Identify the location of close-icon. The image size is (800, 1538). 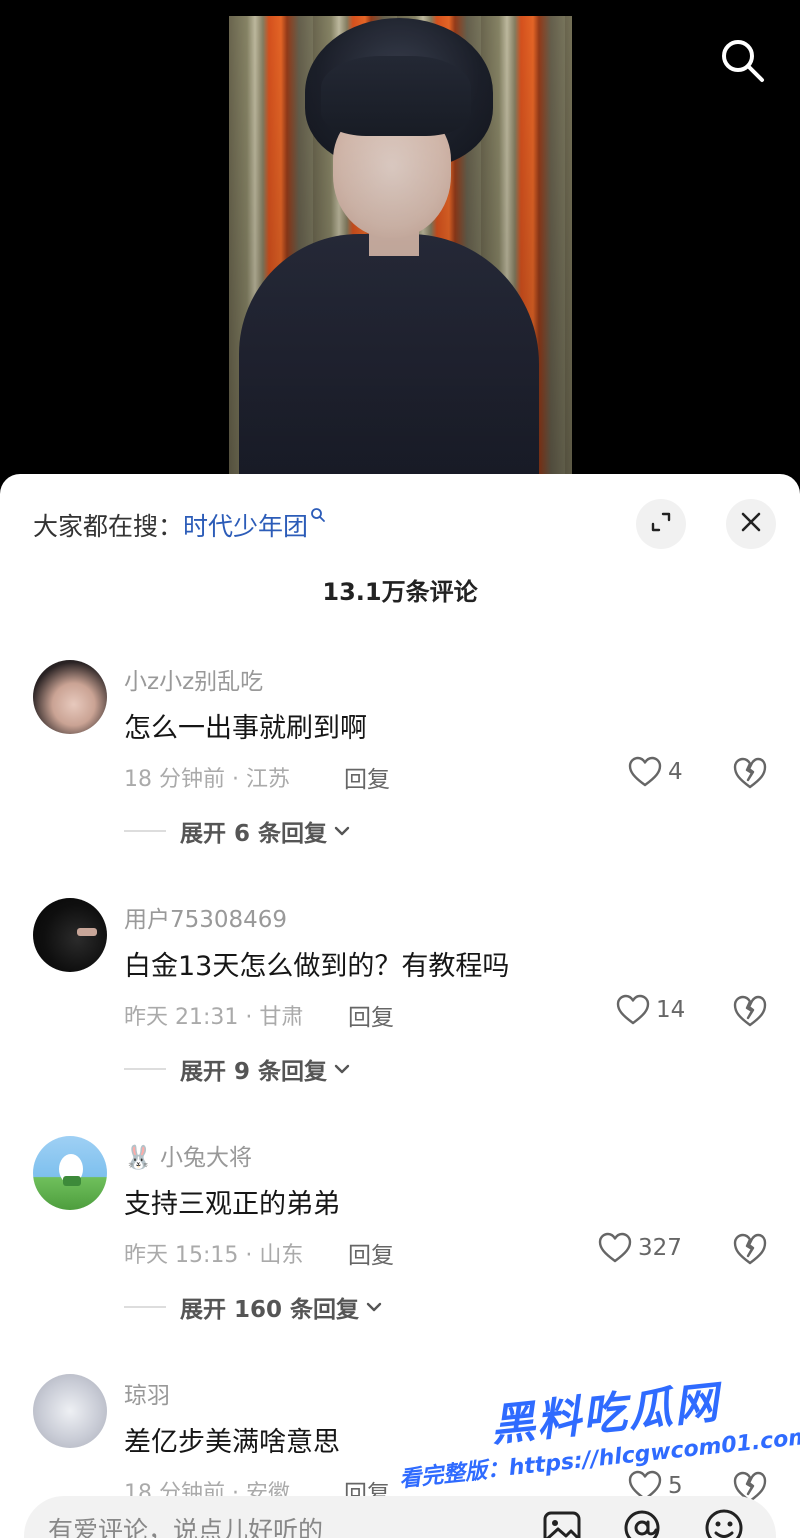
(751, 524).